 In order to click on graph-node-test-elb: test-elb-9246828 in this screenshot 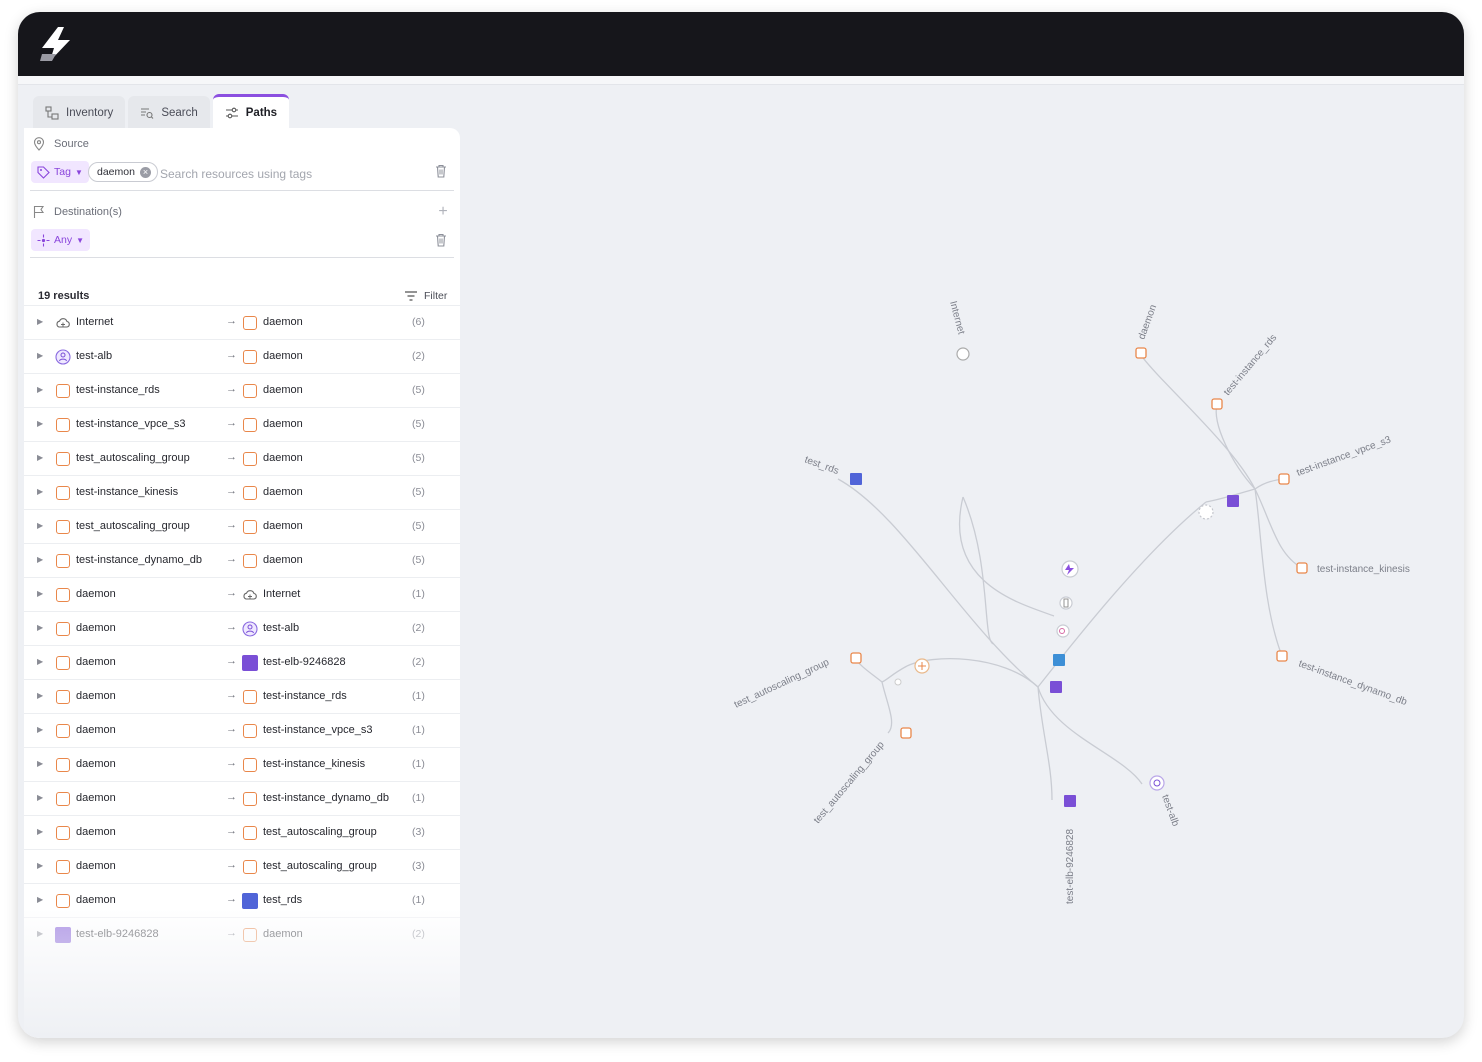, I will do `click(1070, 849)`.